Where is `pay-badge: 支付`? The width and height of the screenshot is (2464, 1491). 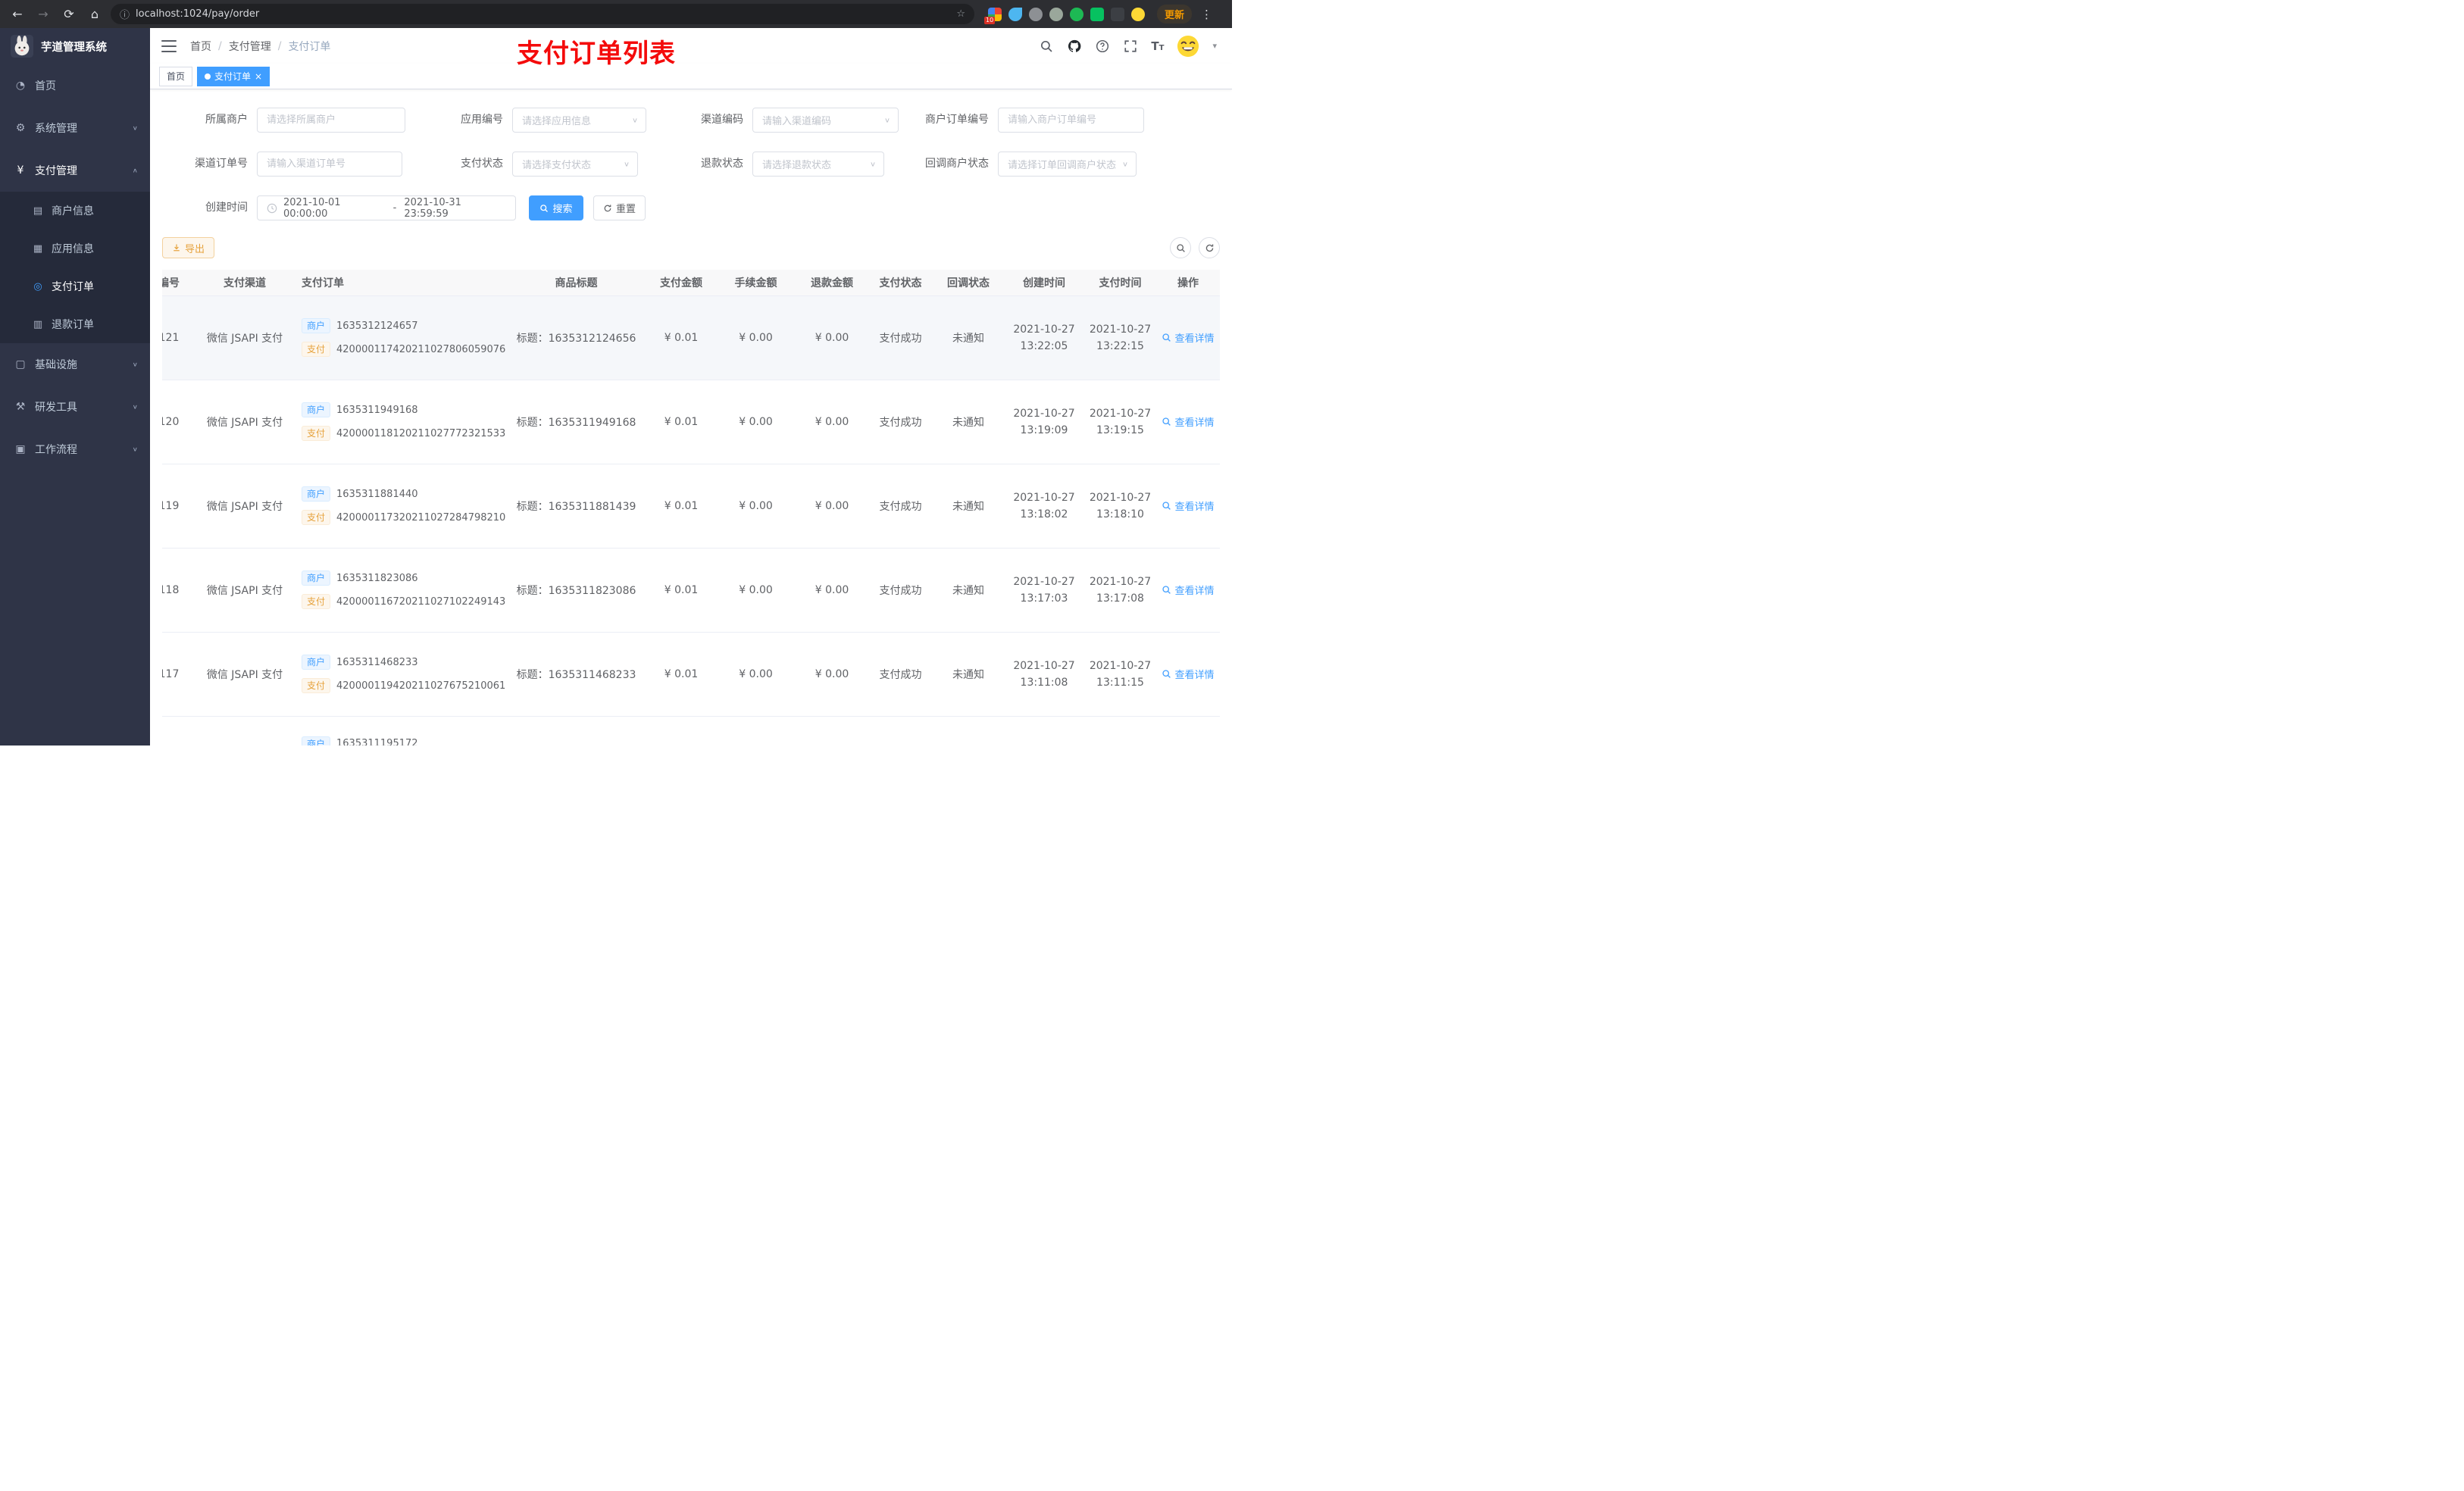
pay-badge: 支付 is located at coordinates (316, 685).